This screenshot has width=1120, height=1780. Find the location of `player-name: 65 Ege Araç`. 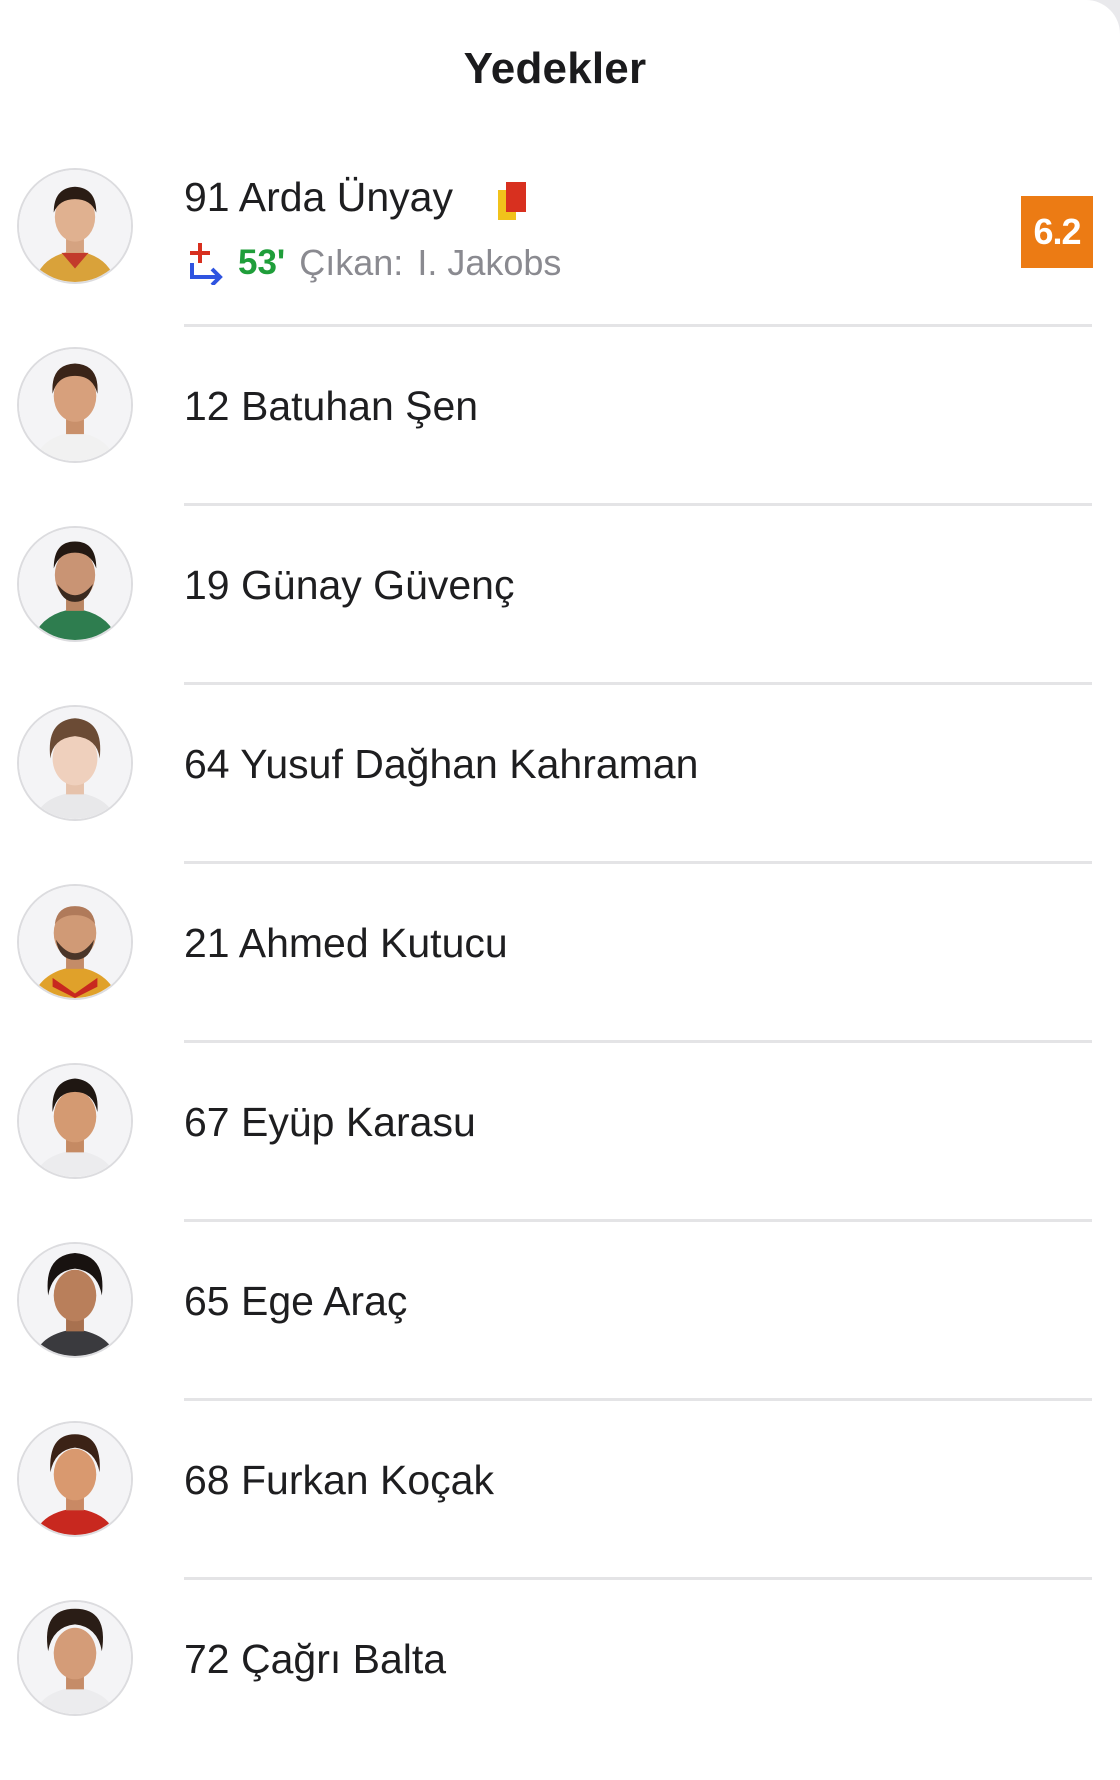

player-name: 65 Ege Araç is located at coordinates (296, 1301).